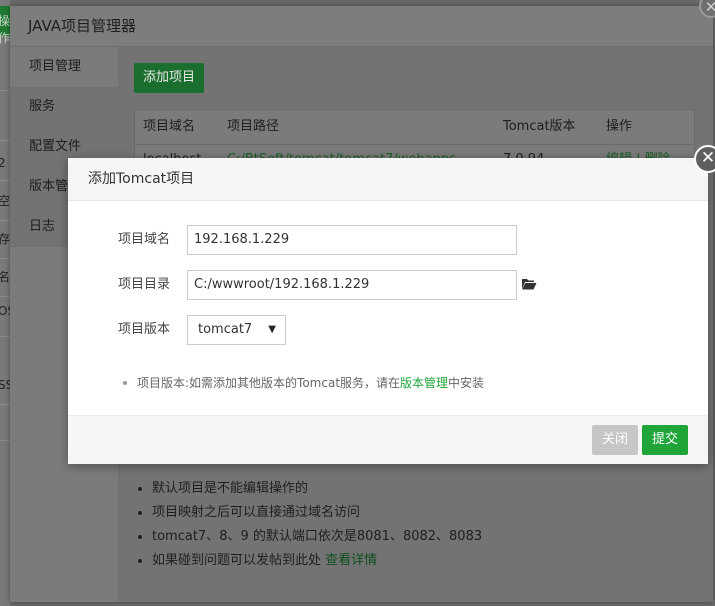 This screenshot has width=715, height=606. I want to click on view-details-link: 查看详情, so click(351, 560).